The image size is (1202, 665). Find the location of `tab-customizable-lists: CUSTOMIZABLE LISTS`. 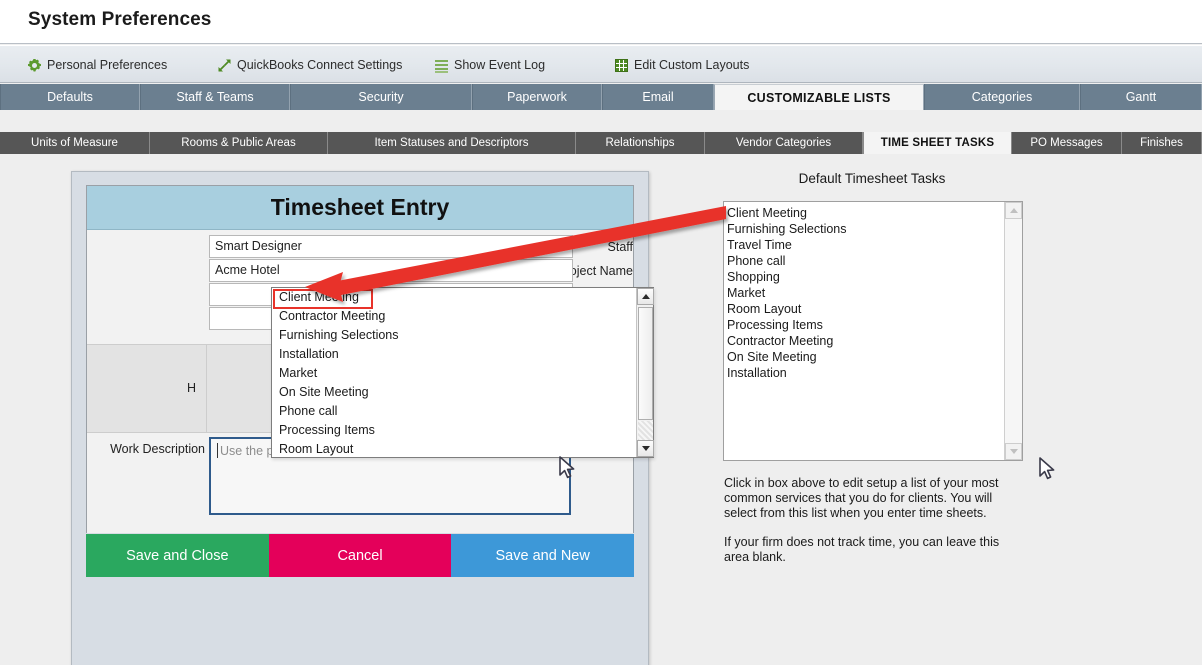

tab-customizable-lists: CUSTOMIZABLE LISTS is located at coordinates (819, 97).